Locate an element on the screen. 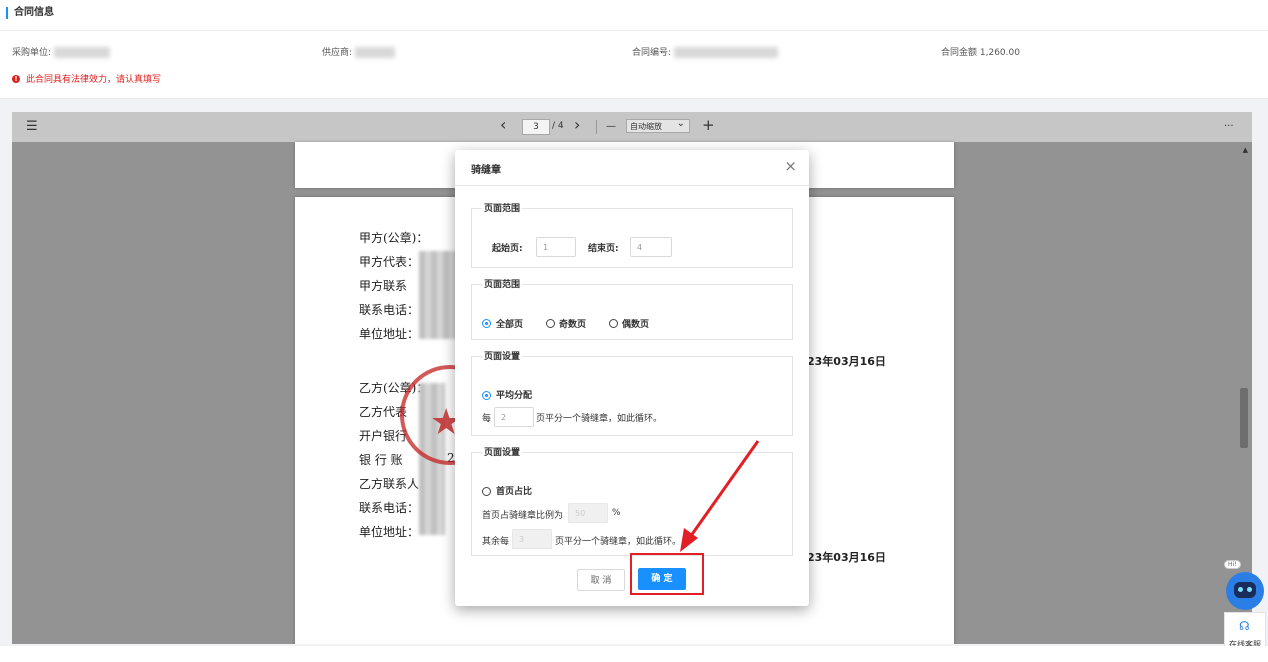 The height and width of the screenshot is (662, 1268). robot-avatar-icon is located at coordinates (1245, 591).